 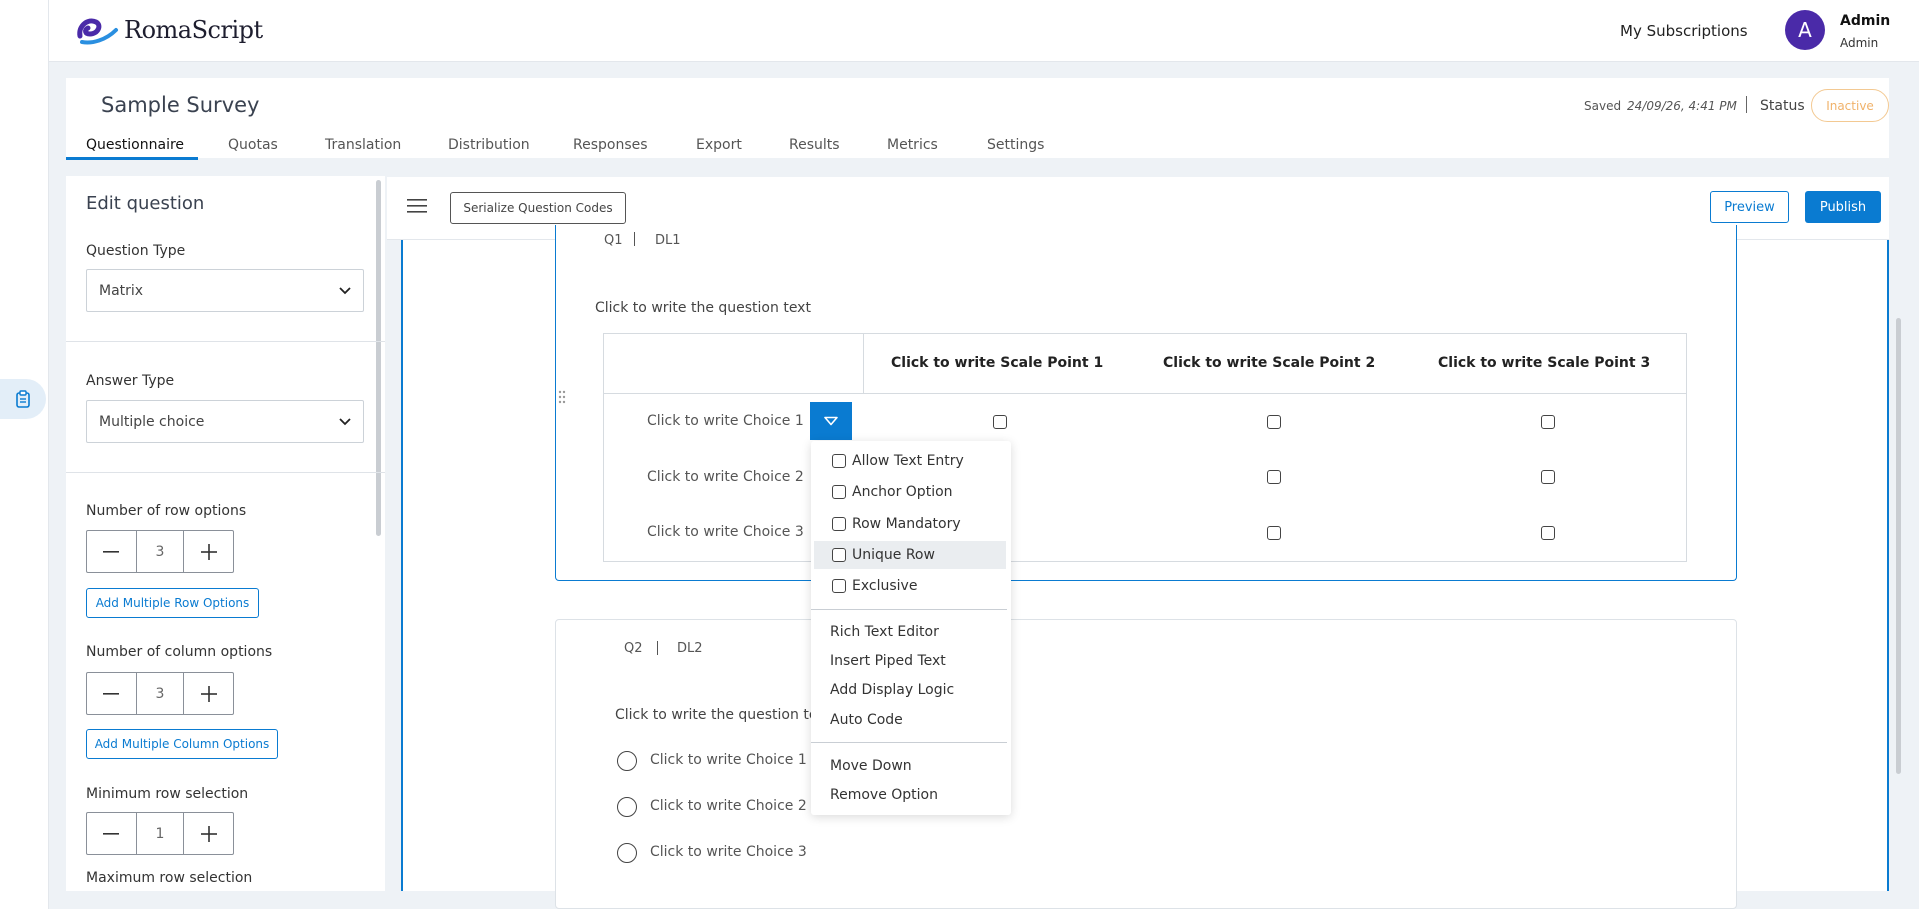 What do you see at coordinates (893, 555) in the screenshot?
I see `menu-item-label: Unique Row` at bounding box center [893, 555].